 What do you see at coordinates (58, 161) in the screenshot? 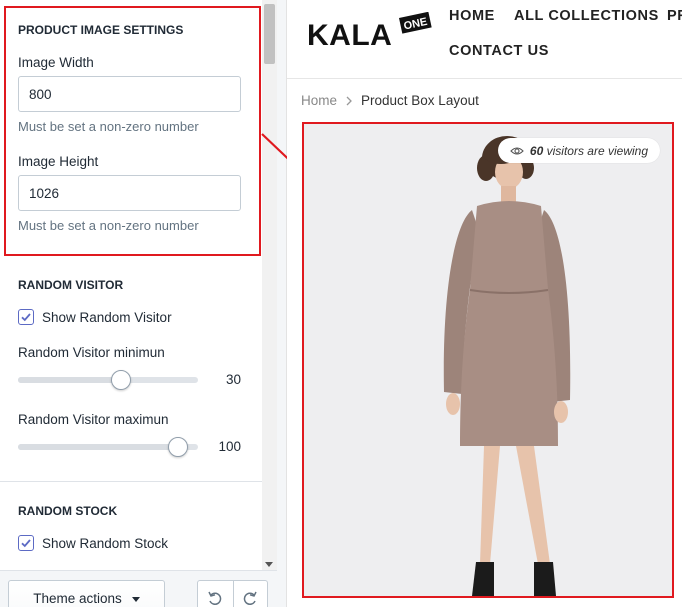
I see `image-height-label: Image Height` at bounding box center [58, 161].